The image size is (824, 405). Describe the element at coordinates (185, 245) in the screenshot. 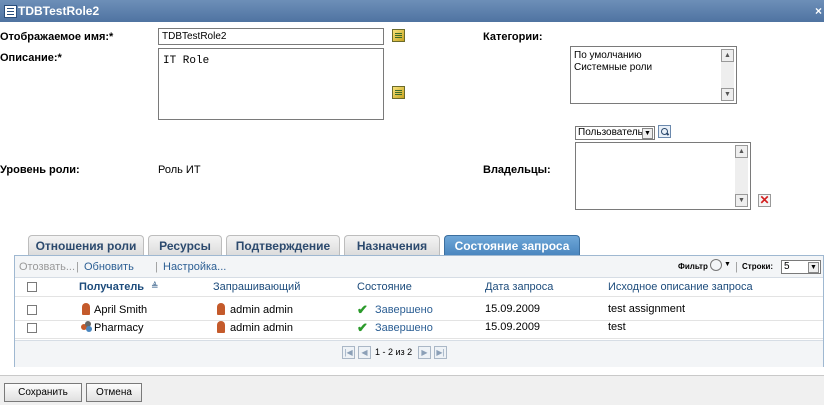

I see `tab-resources: Ресурсы` at that location.